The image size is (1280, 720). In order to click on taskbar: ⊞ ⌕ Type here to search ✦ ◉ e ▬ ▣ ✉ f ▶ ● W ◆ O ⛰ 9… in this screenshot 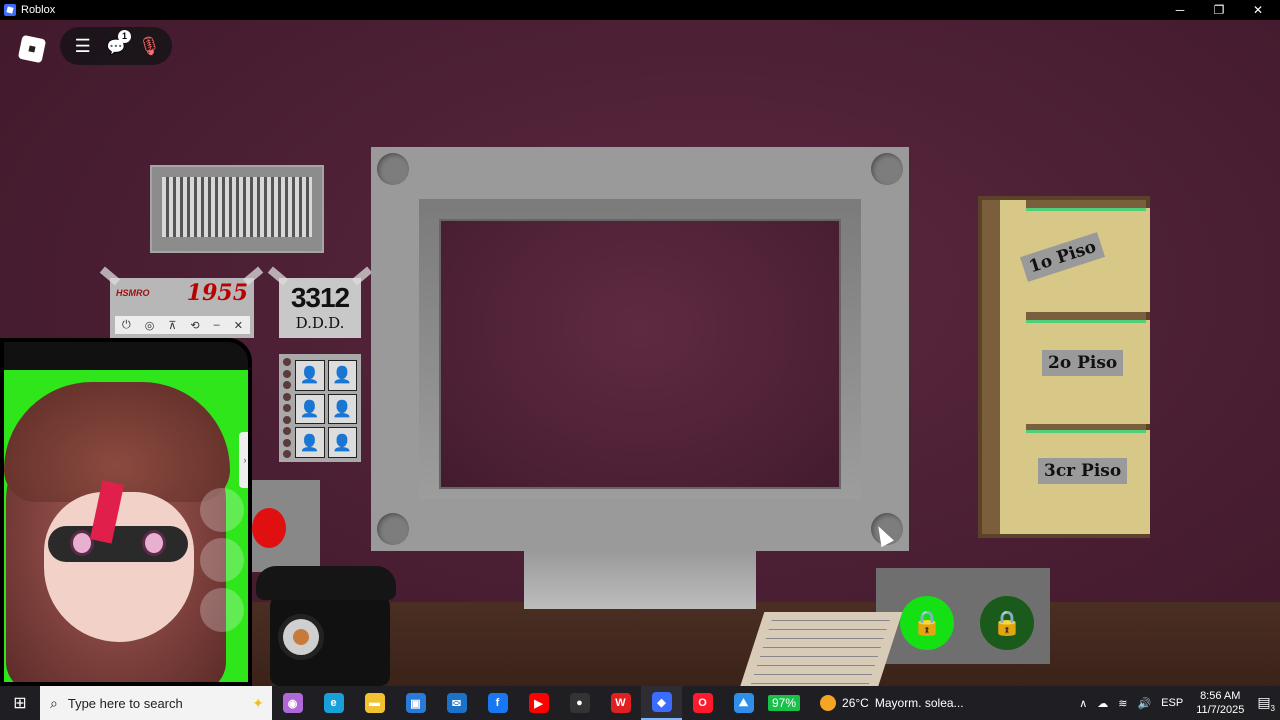, I will do `click(640, 703)`.